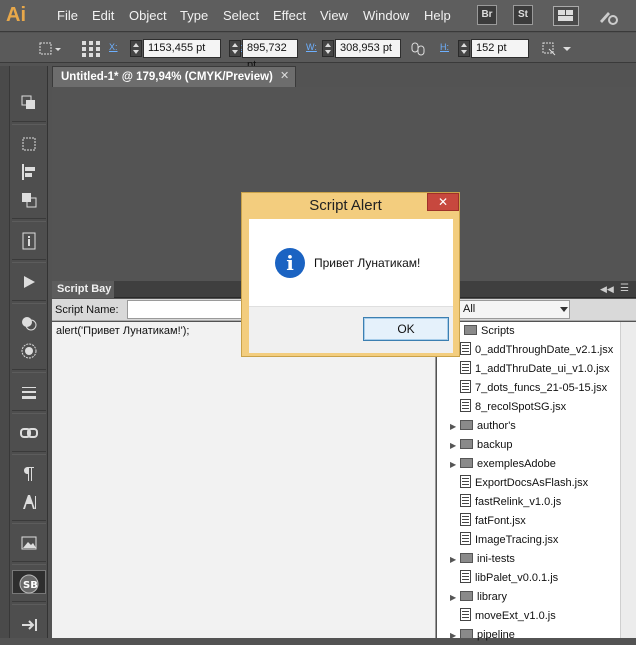 The width and height of the screenshot is (636, 645). I want to click on tree-file-item: 0_addThroughDate_v2.1.jsx, so click(526, 350).